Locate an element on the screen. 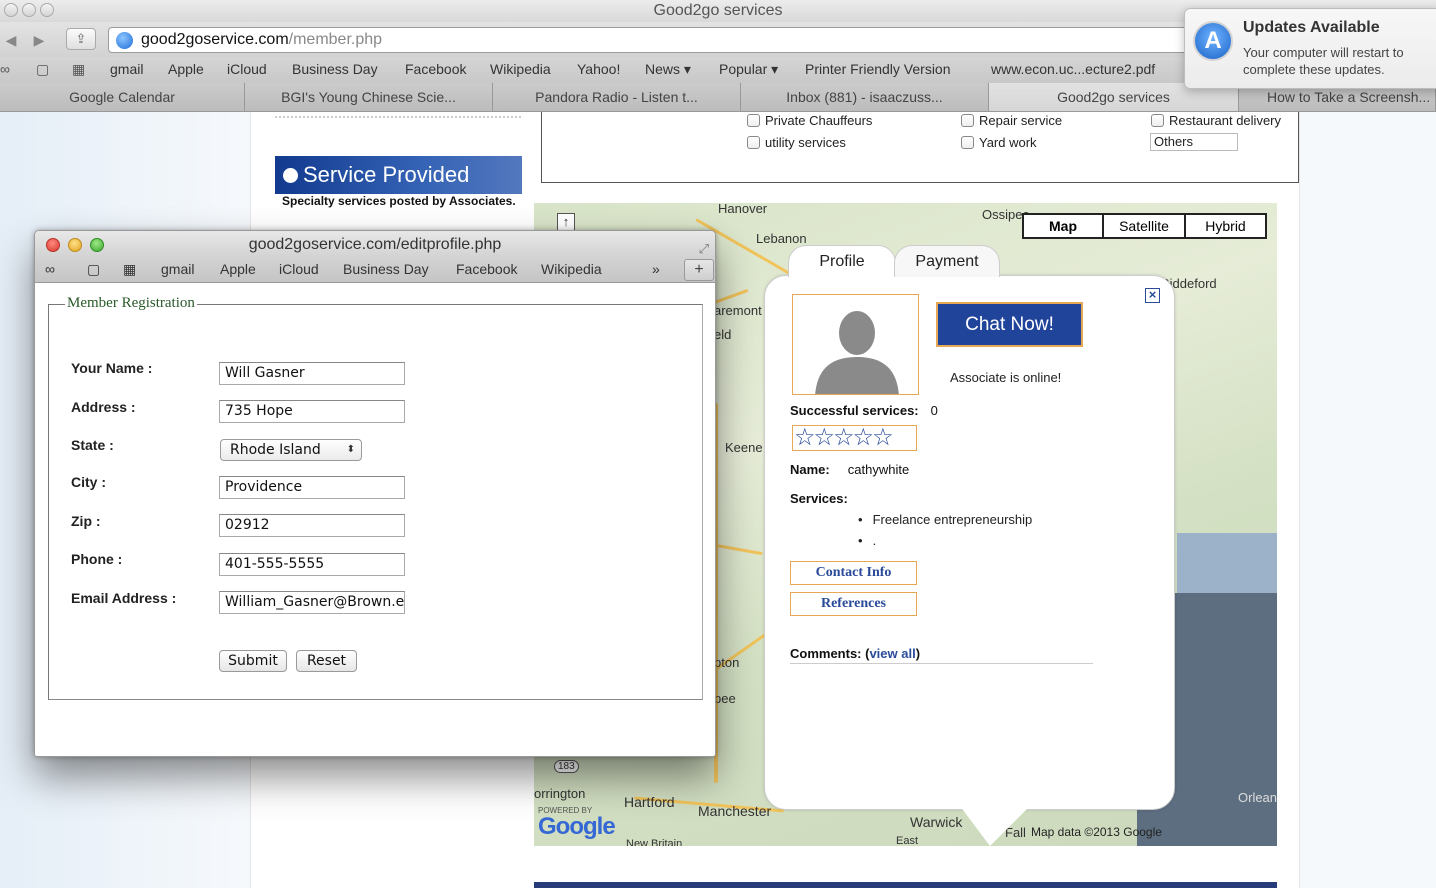 The width and height of the screenshot is (1436, 888). email-label: Email Address : is located at coordinates (124, 598).